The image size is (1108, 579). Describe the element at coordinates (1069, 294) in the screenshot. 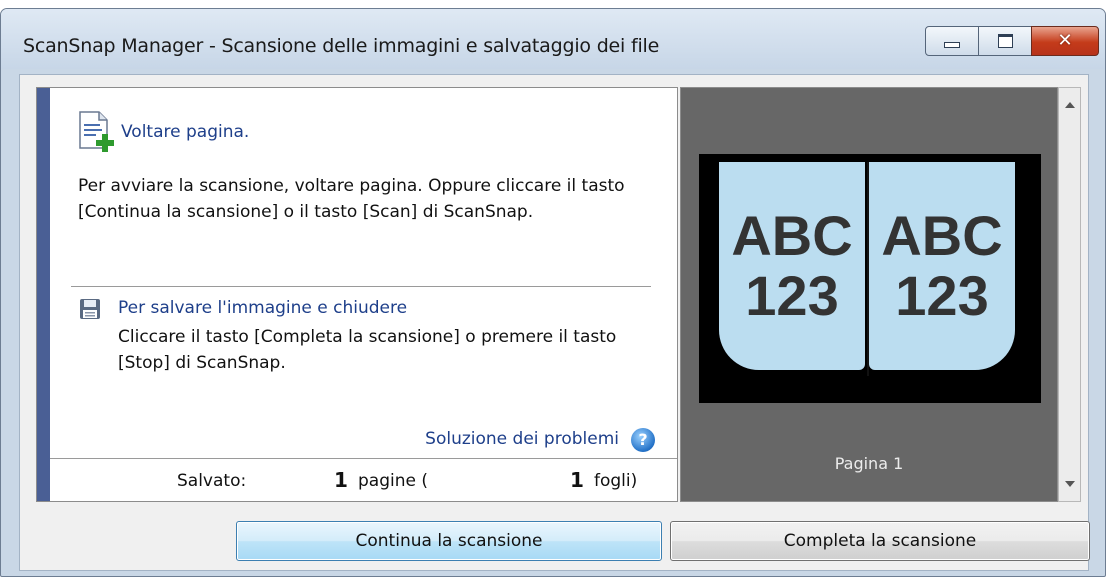

I see `preview-scrollbar` at that location.